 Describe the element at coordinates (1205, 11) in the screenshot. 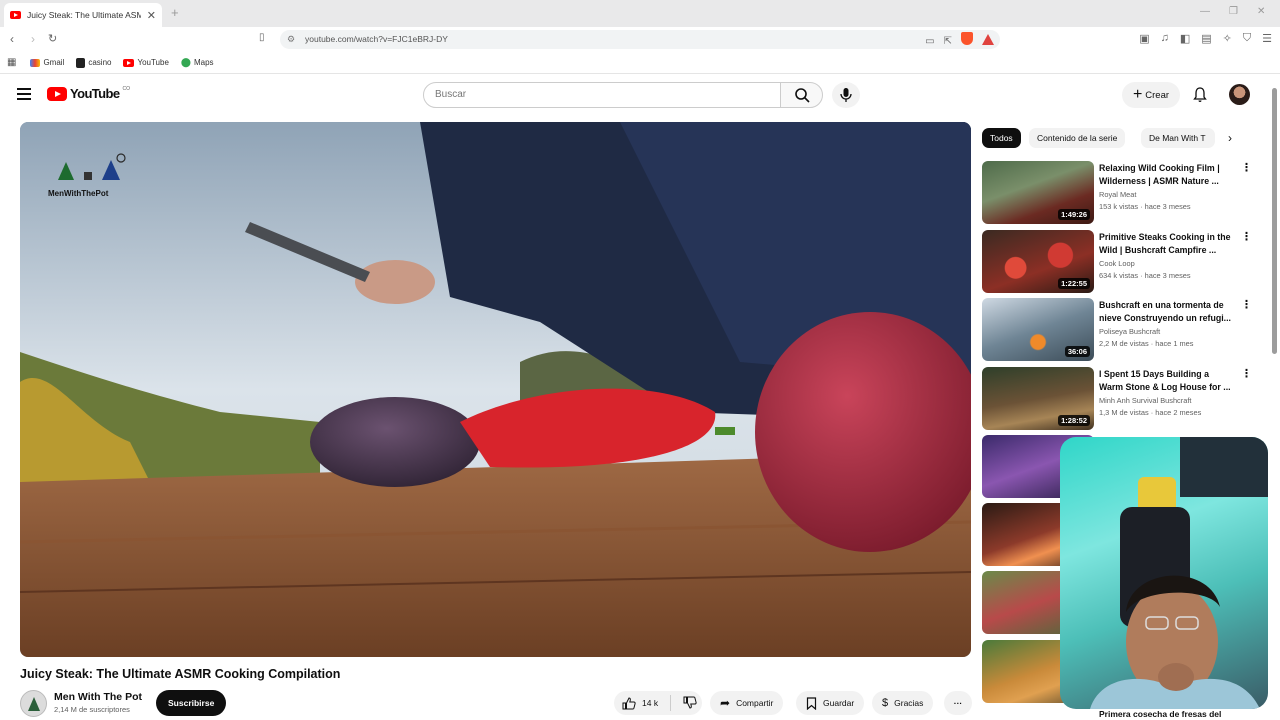

I see `minimize-icon: —` at that location.